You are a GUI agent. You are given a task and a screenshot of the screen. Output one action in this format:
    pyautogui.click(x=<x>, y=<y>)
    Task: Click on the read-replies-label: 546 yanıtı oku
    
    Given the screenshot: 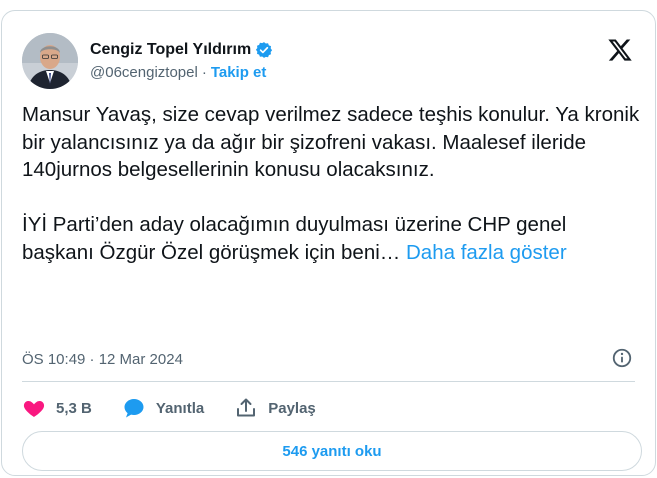 What is the action you would take?
    pyautogui.click(x=332, y=451)
    